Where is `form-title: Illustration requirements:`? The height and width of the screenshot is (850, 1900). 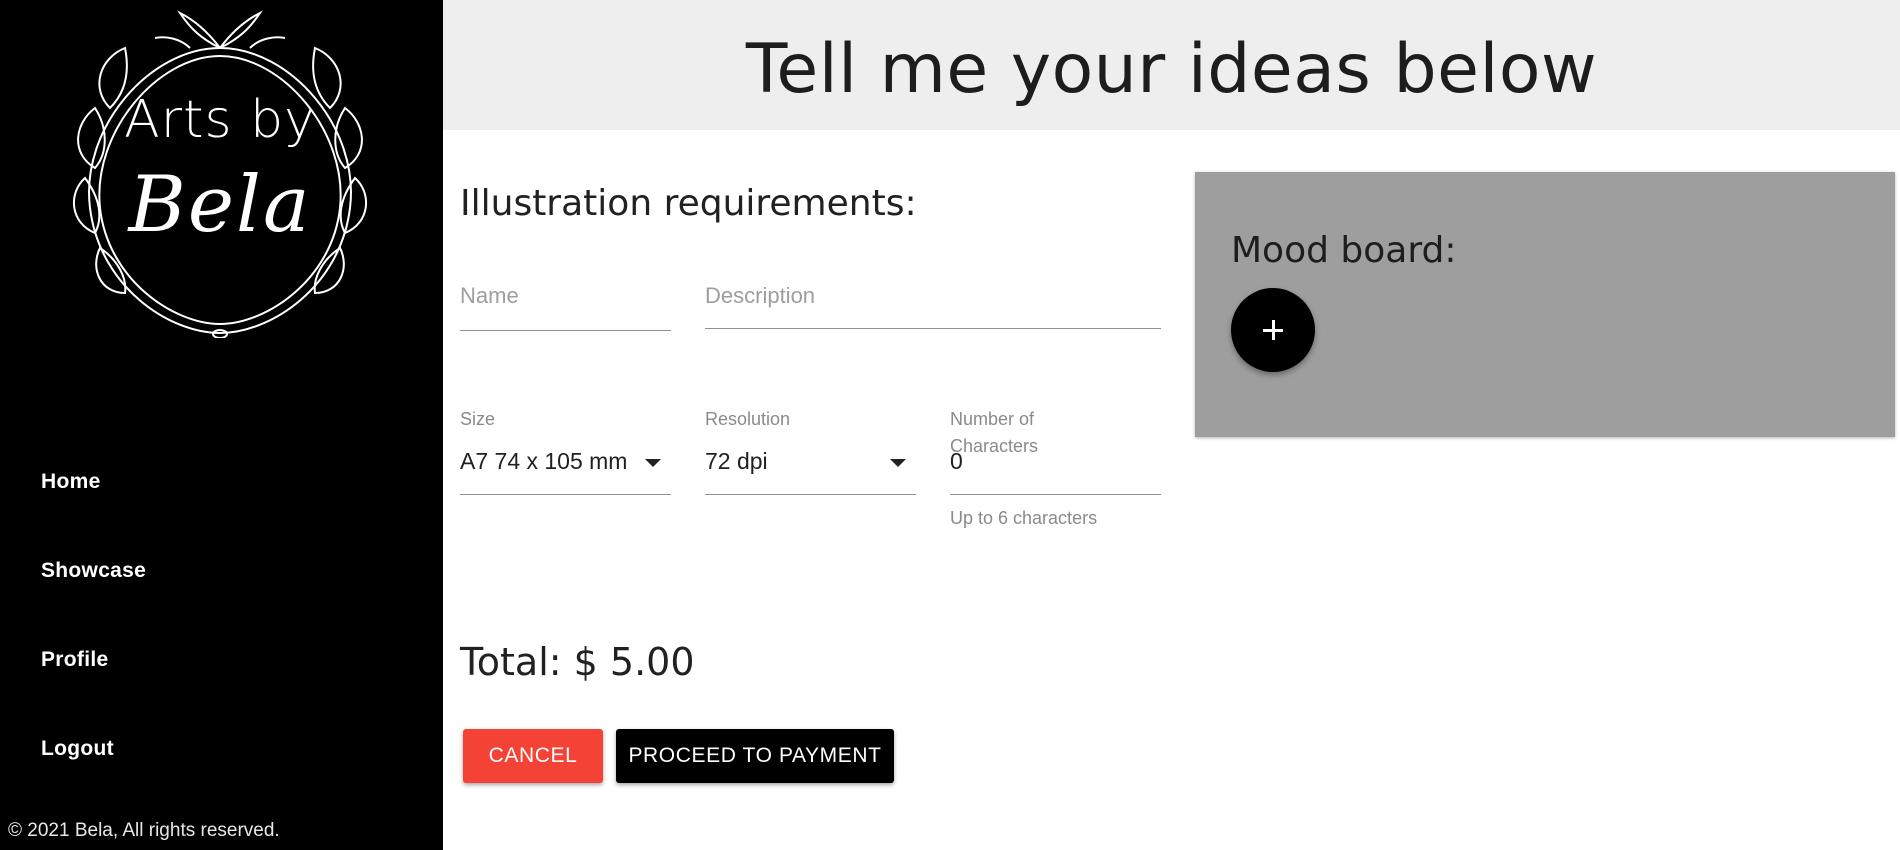
form-title: Illustration requirements: is located at coordinates (688, 203).